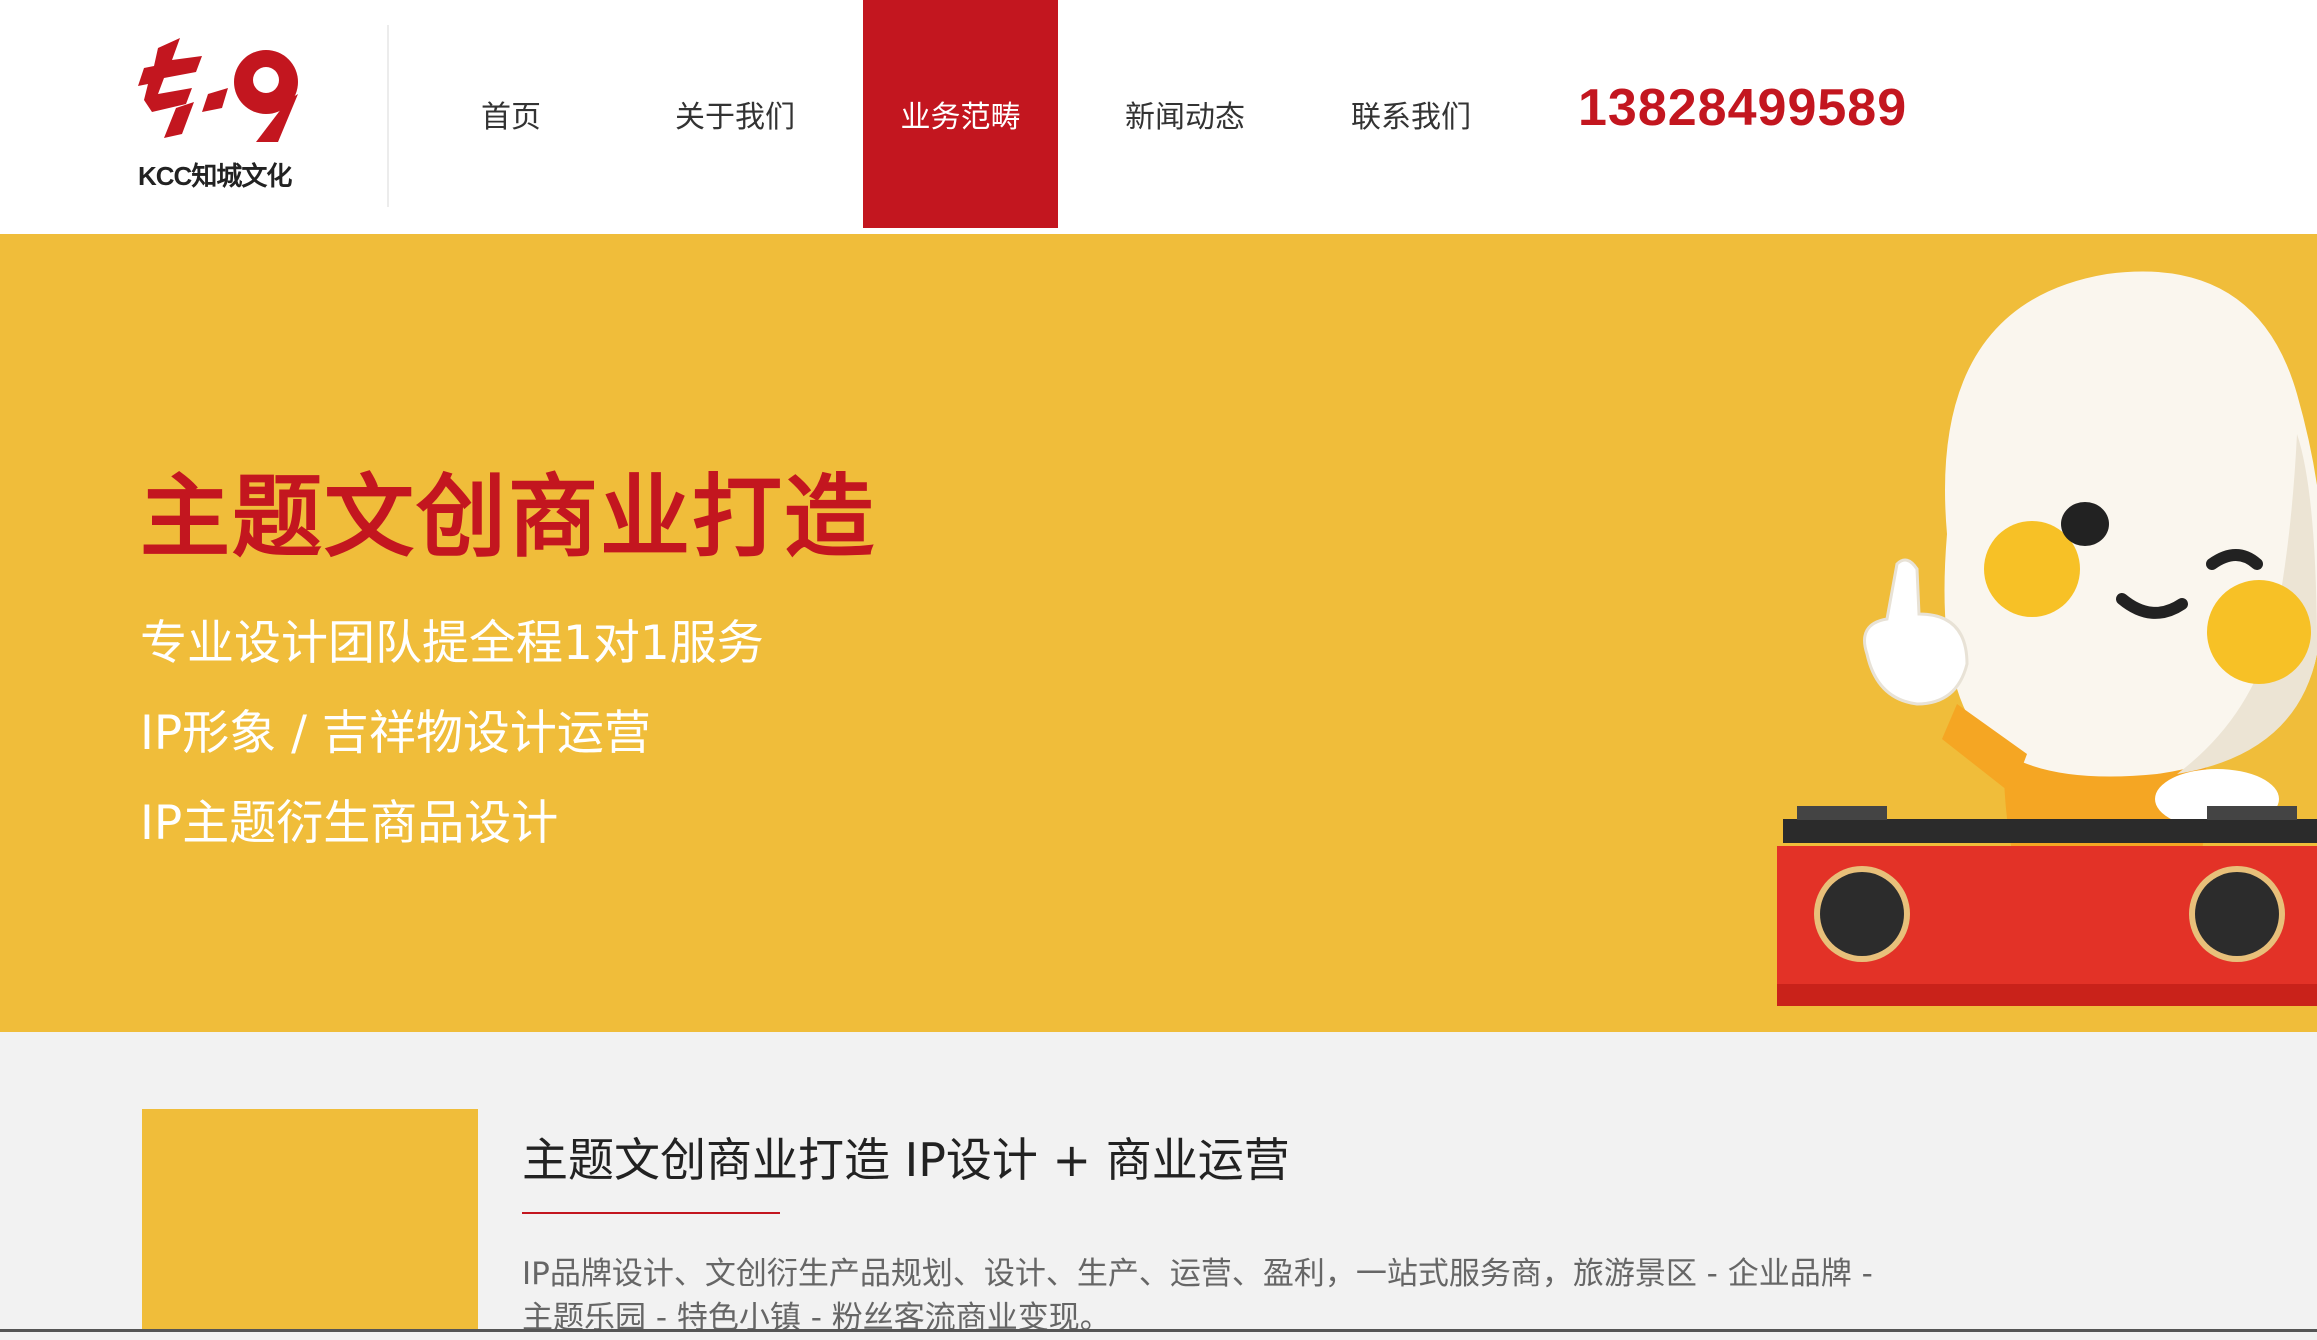  What do you see at coordinates (215, 176) in the screenshot?
I see `logo-text: KCC知城文化` at bounding box center [215, 176].